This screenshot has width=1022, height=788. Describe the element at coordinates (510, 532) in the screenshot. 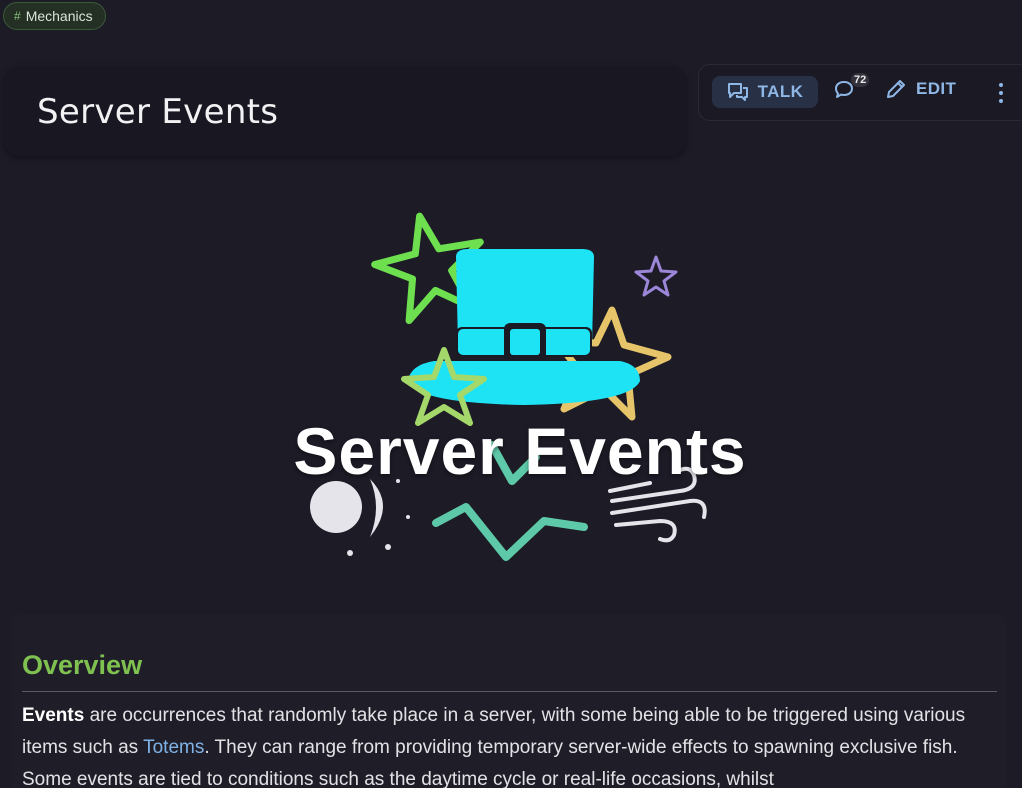

I see `zigzag-wave-icon` at that location.